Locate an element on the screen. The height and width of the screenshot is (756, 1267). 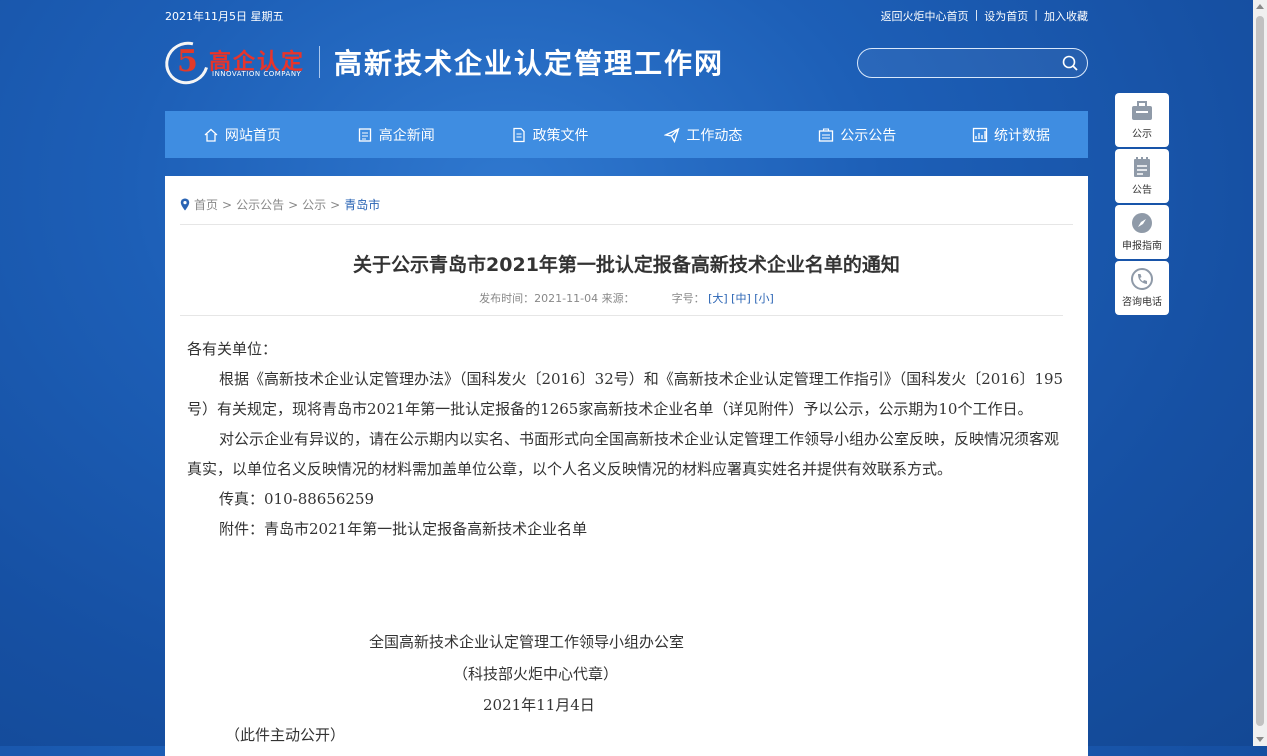
site-title: 高新技术企业认定管理工作网 is located at coordinates (529, 63).